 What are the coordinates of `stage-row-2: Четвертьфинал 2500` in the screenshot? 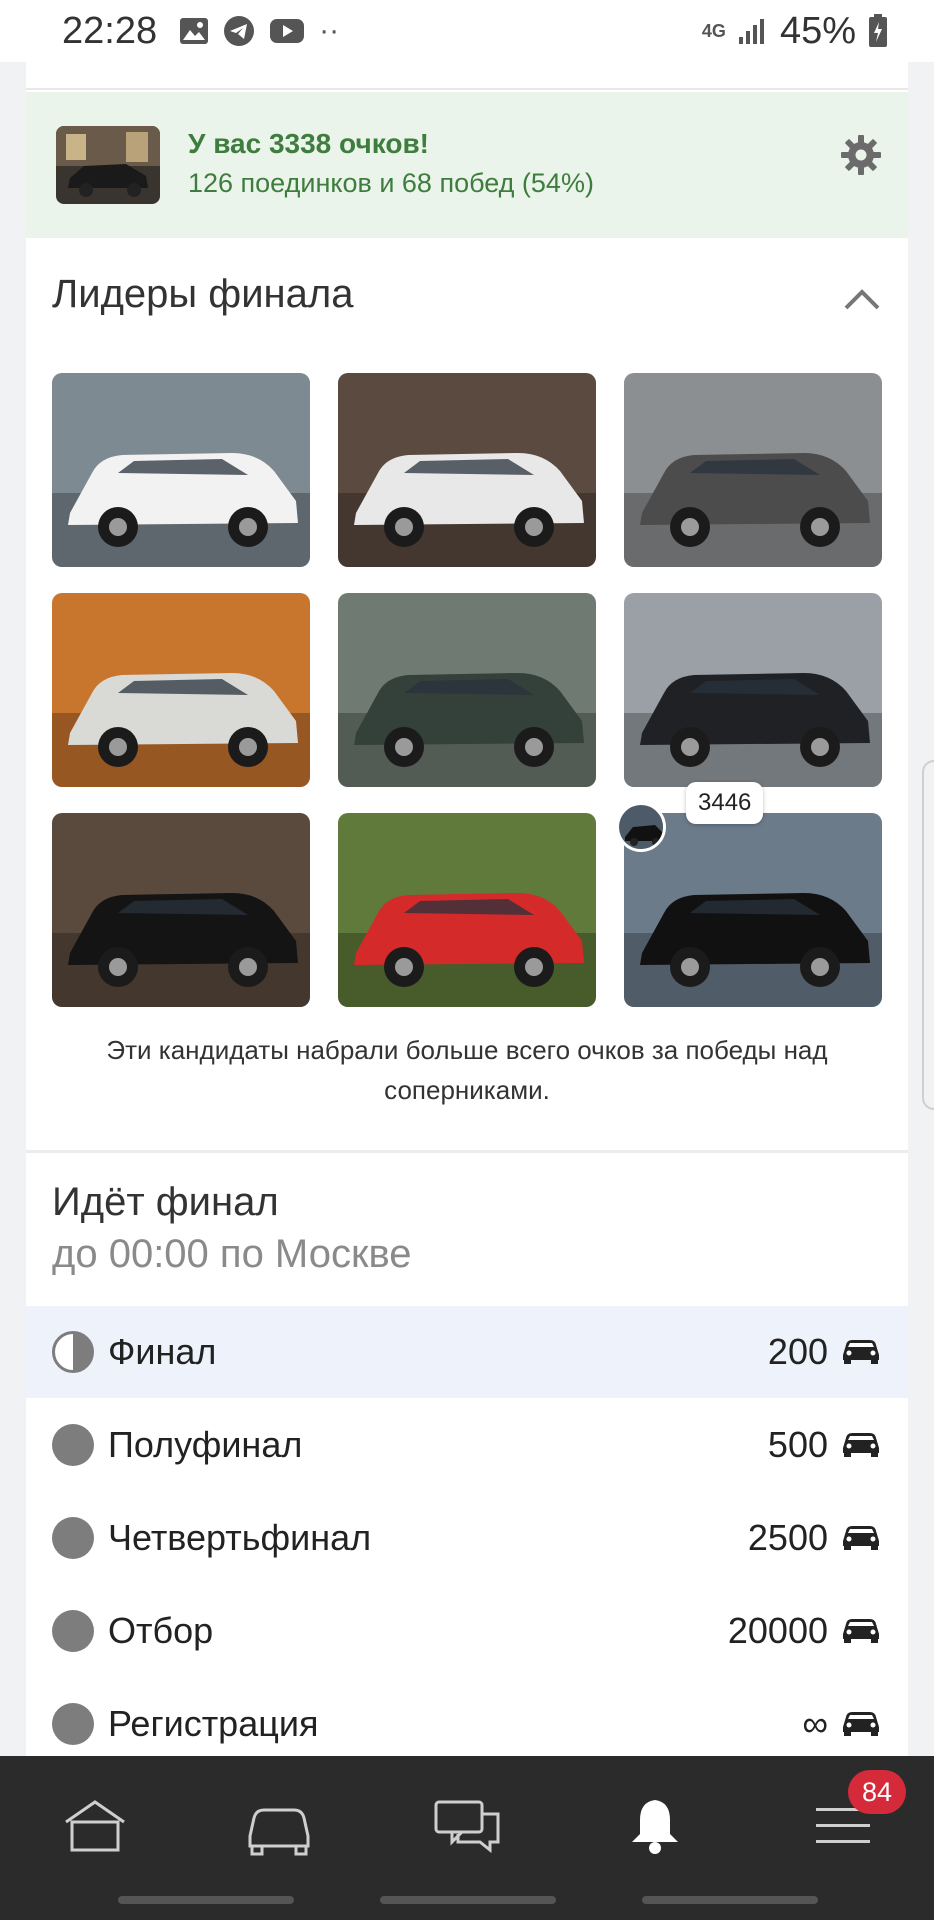 It's located at (467, 1538).